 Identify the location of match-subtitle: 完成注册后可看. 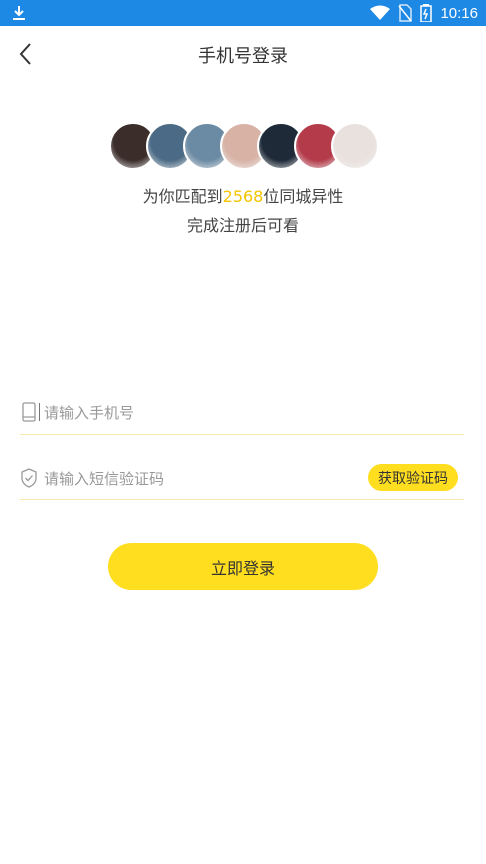
(242, 225).